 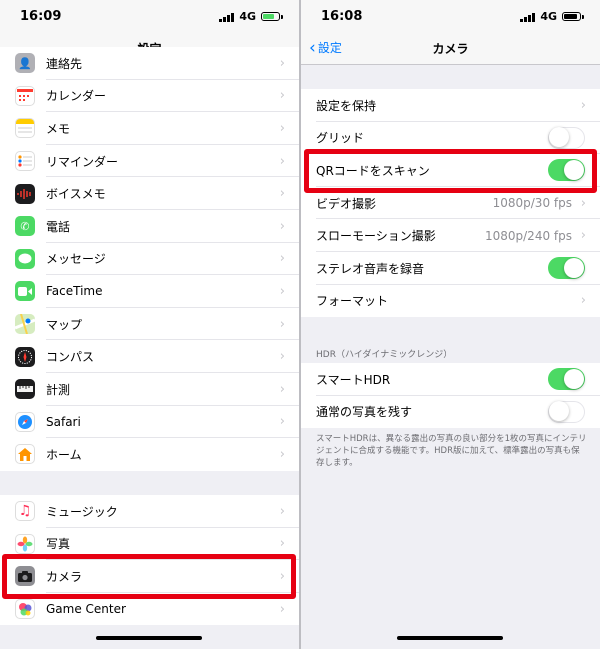 What do you see at coordinates (86, 609) in the screenshot?
I see `settings-item-label: Game Center` at bounding box center [86, 609].